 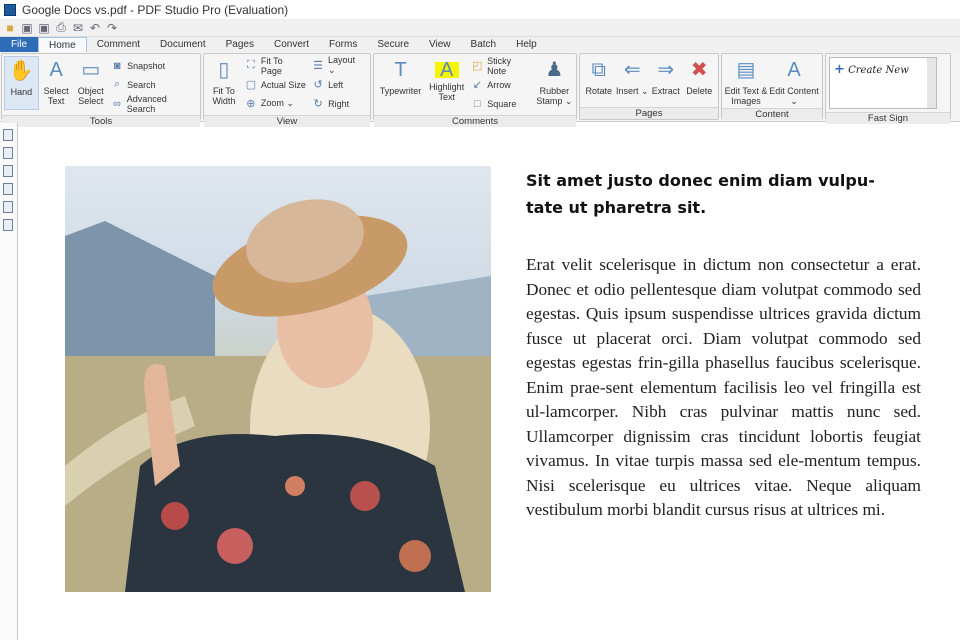 I want to click on sticky-note-button: ◰ Sticky Note, so click(x=501, y=66).